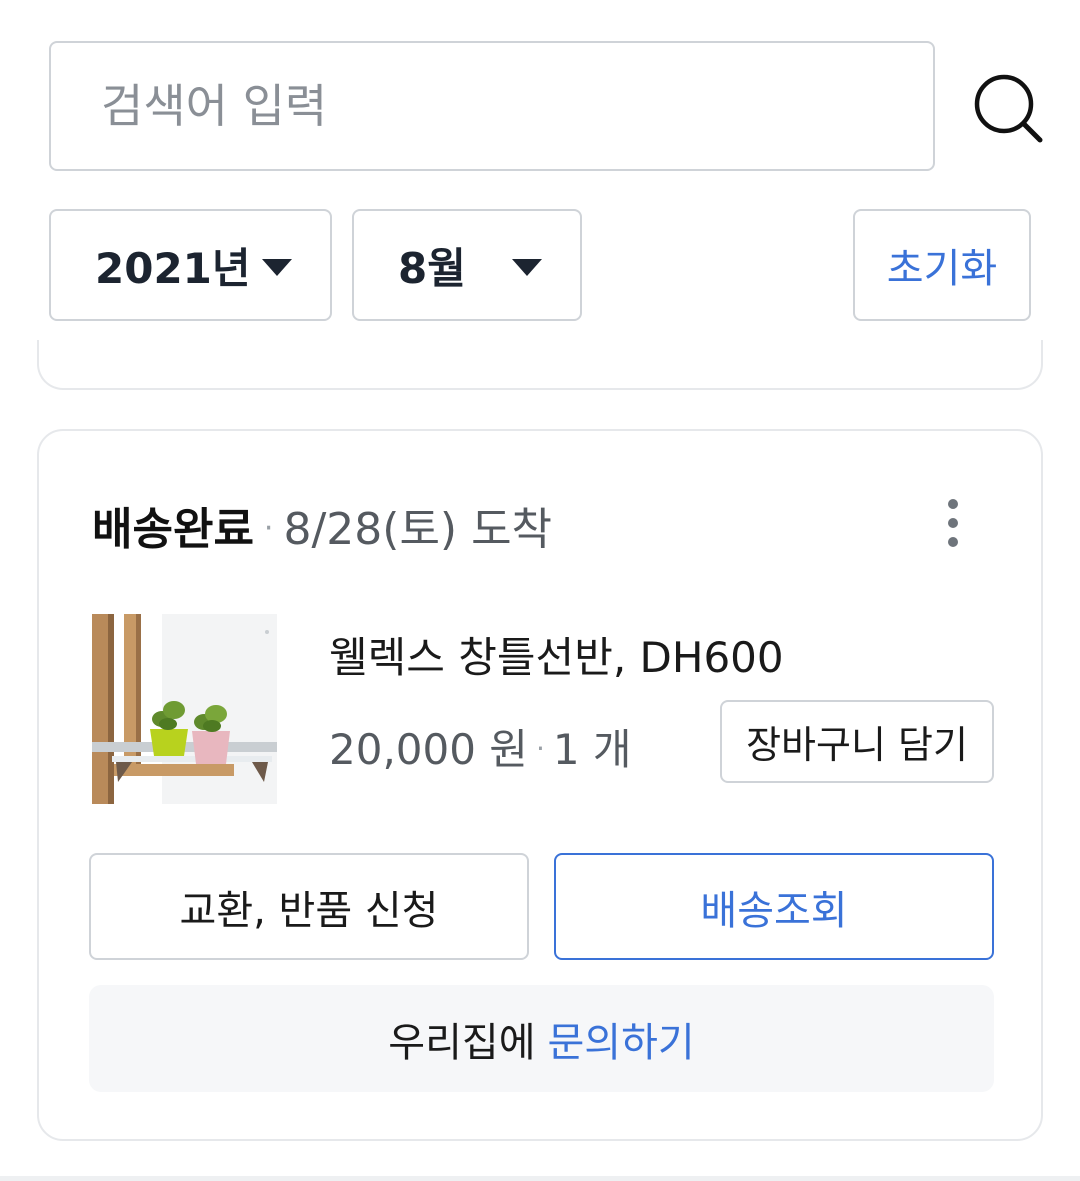  I want to click on track-delivery-button: 배송조회, so click(774, 906).